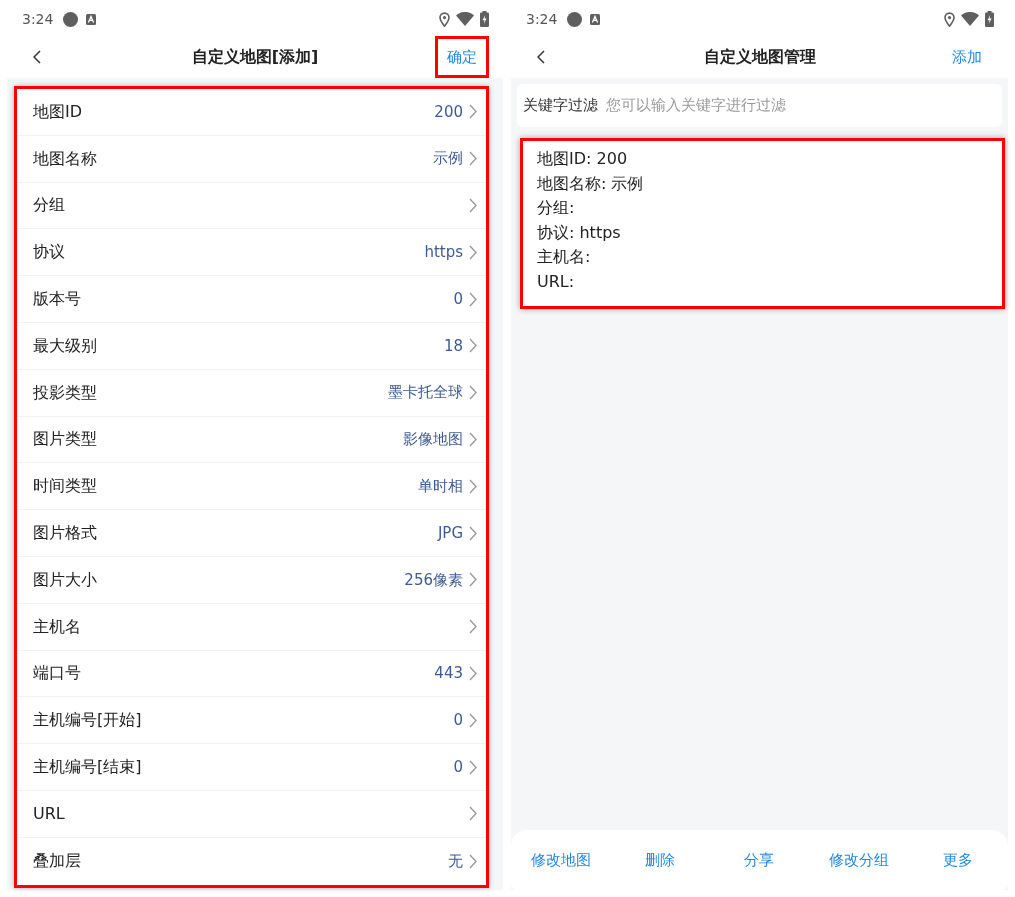 The width and height of the screenshot is (1015, 897). What do you see at coordinates (801, 105) in the screenshot?
I see `filter-input: 您可以输入关键字进行过滤` at bounding box center [801, 105].